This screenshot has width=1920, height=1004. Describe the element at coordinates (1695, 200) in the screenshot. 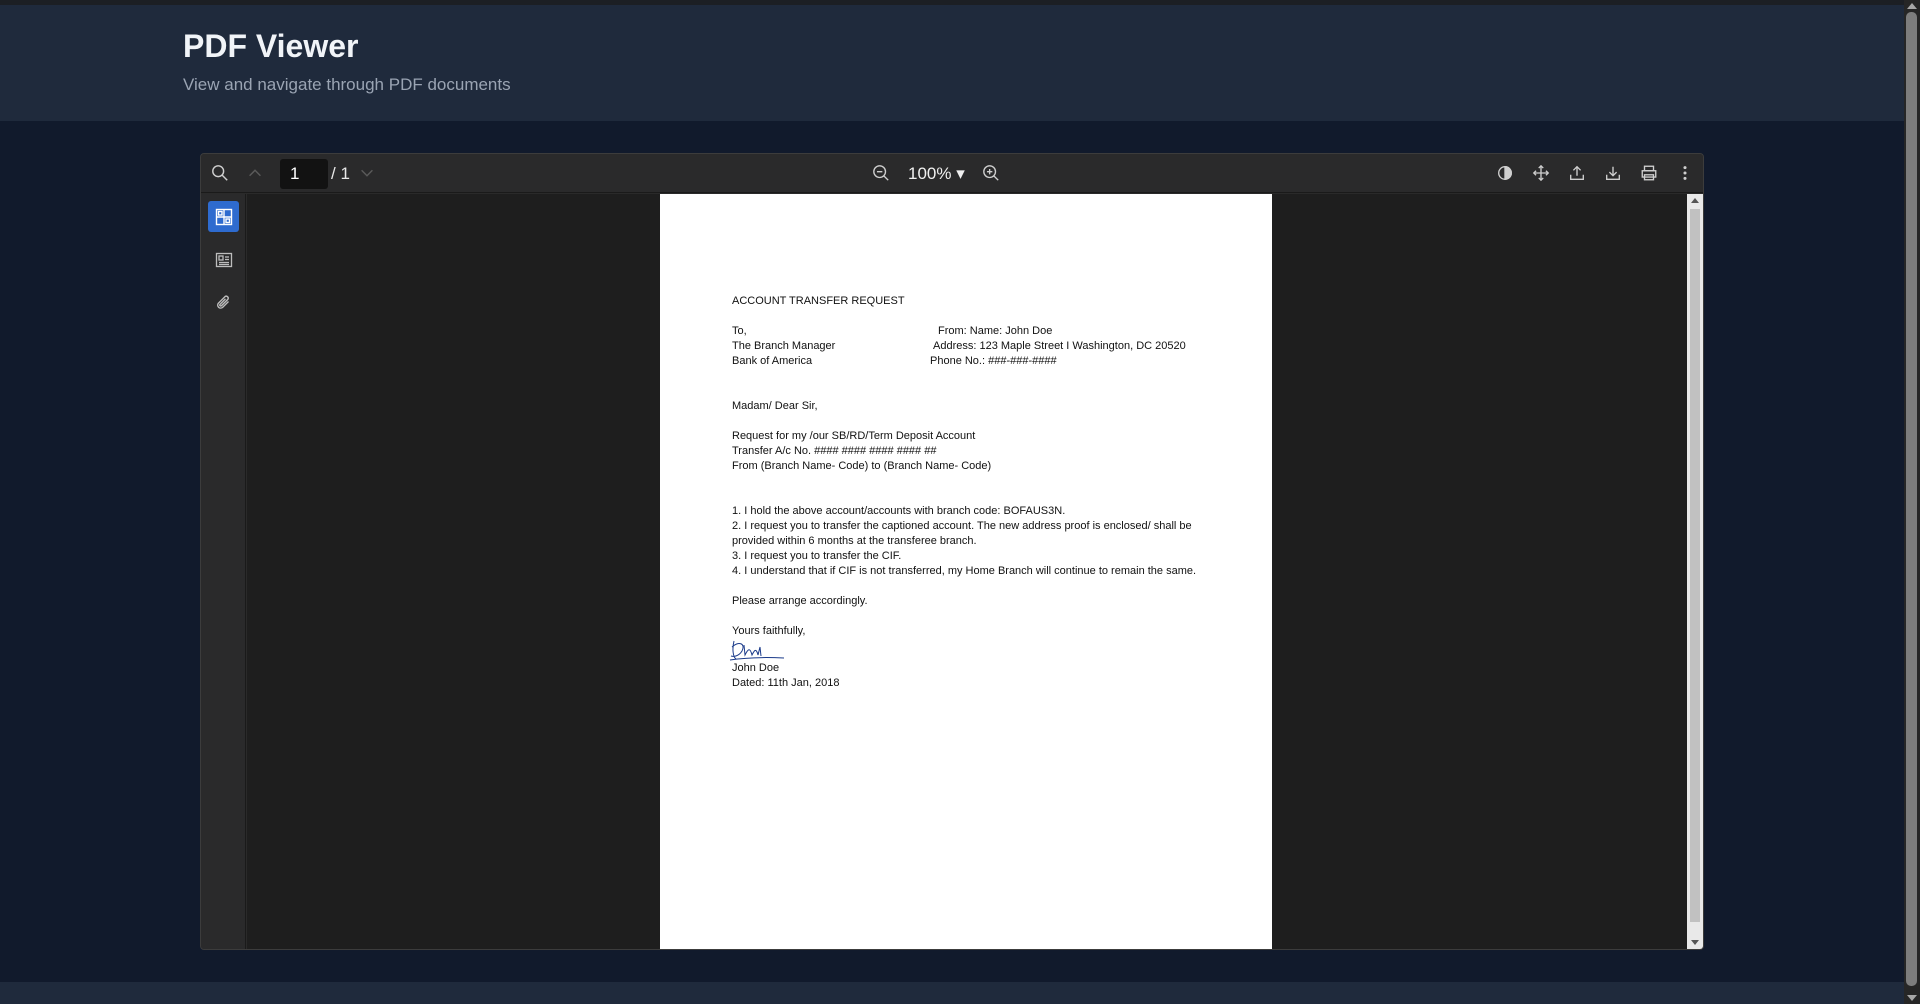

I see `scroll-up-arrow` at that location.